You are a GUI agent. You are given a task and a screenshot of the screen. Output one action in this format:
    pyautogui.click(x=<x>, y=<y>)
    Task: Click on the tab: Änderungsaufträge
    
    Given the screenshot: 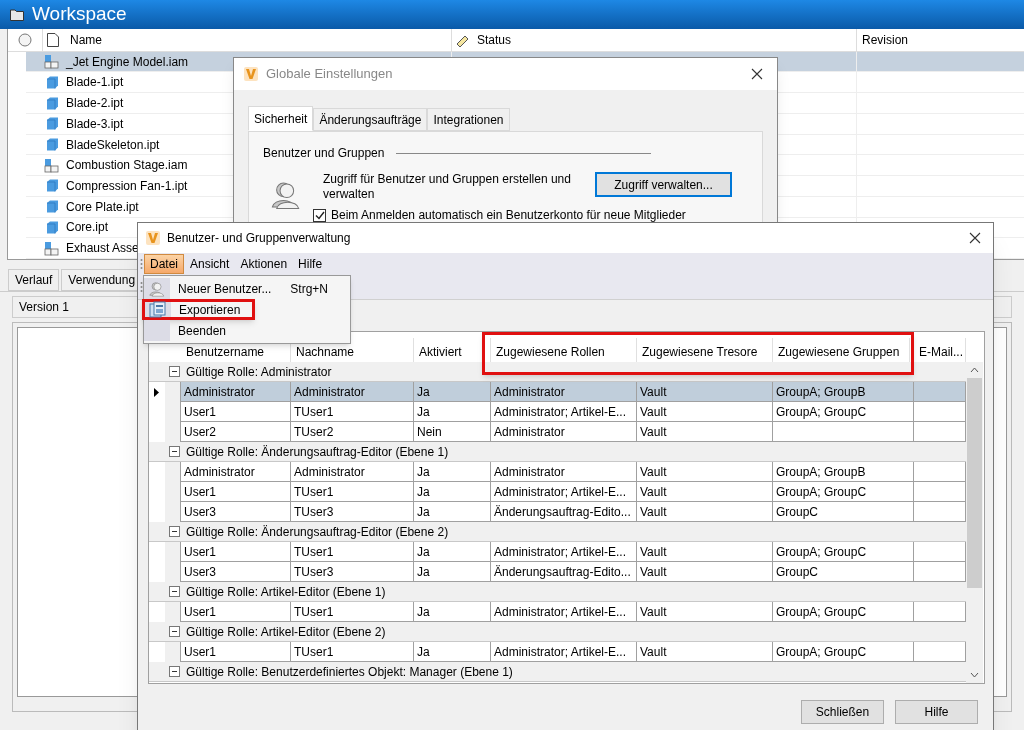 What is the action you would take?
    pyautogui.click(x=370, y=119)
    